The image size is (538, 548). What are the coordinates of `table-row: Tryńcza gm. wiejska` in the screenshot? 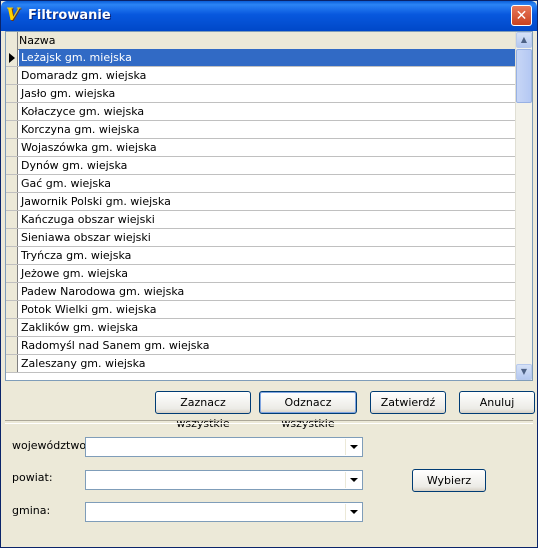 It's located at (261, 256).